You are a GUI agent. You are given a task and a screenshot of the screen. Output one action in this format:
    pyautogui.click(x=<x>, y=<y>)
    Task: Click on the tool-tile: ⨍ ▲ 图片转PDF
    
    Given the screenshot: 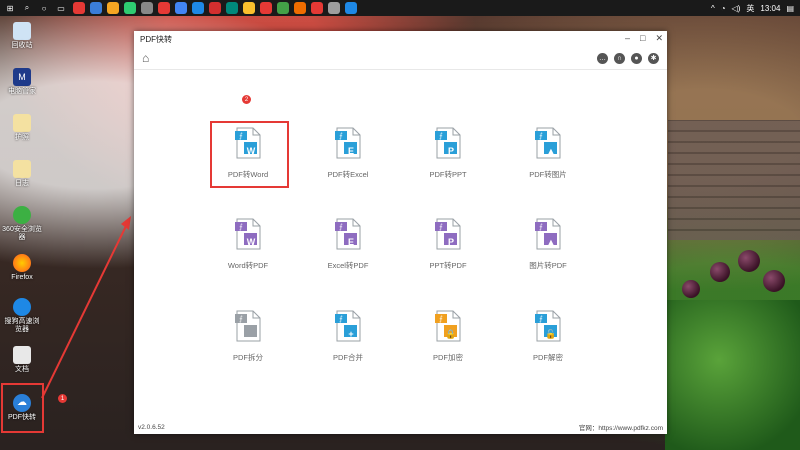 What is the action you would take?
    pyautogui.click(x=548, y=244)
    